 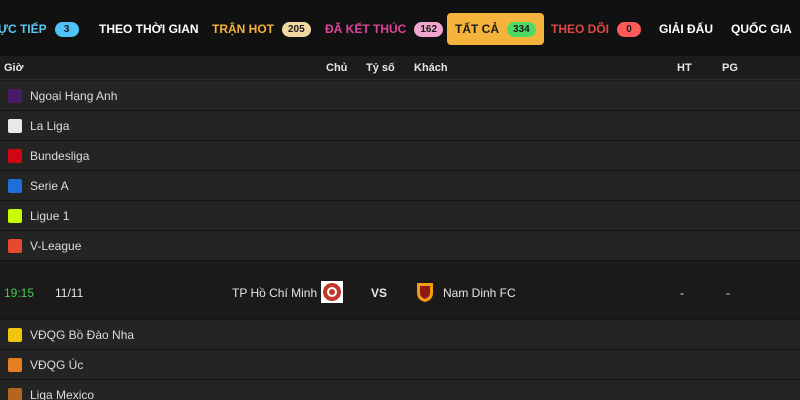 I want to click on home-team-crest-icon, so click(x=332, y=292).